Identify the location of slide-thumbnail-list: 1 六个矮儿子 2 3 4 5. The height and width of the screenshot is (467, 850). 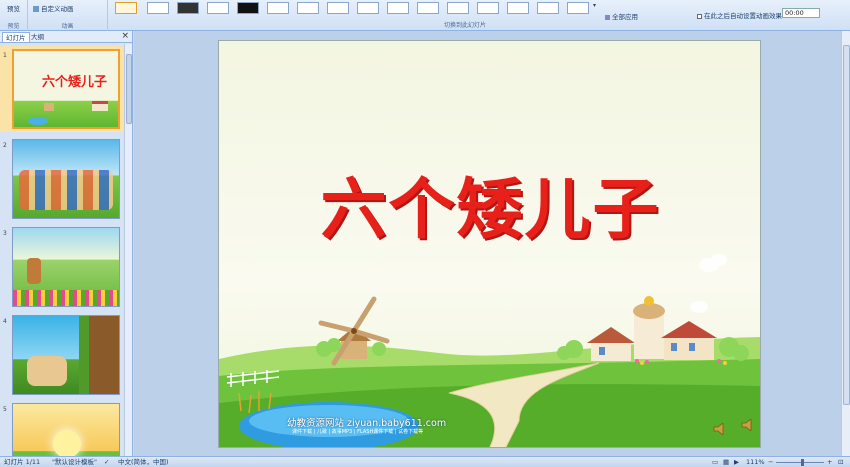
(62, 250).